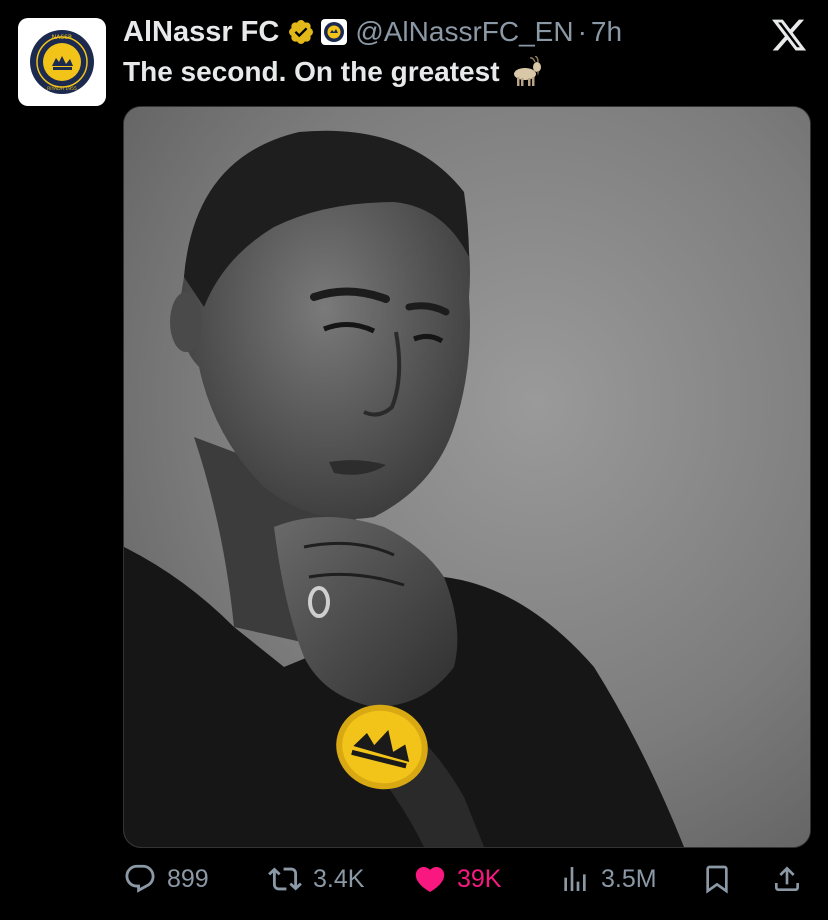 The height and width of the screenshot is (920, 828). What do you see at coordinates (339, 878) in the screenshot?
I see `repost-count: 3.4K` at bounding box center [339, 878].